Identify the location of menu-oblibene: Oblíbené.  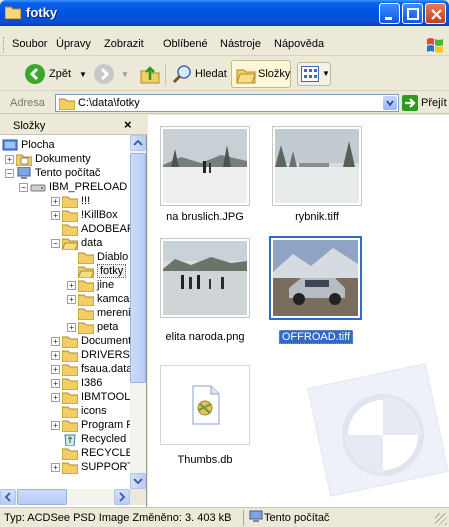
(185, 44).